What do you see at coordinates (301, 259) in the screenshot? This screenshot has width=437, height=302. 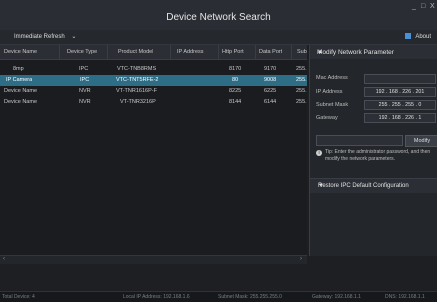 I see `scroll-right-icon: ›` at bounding box center [301, 259].